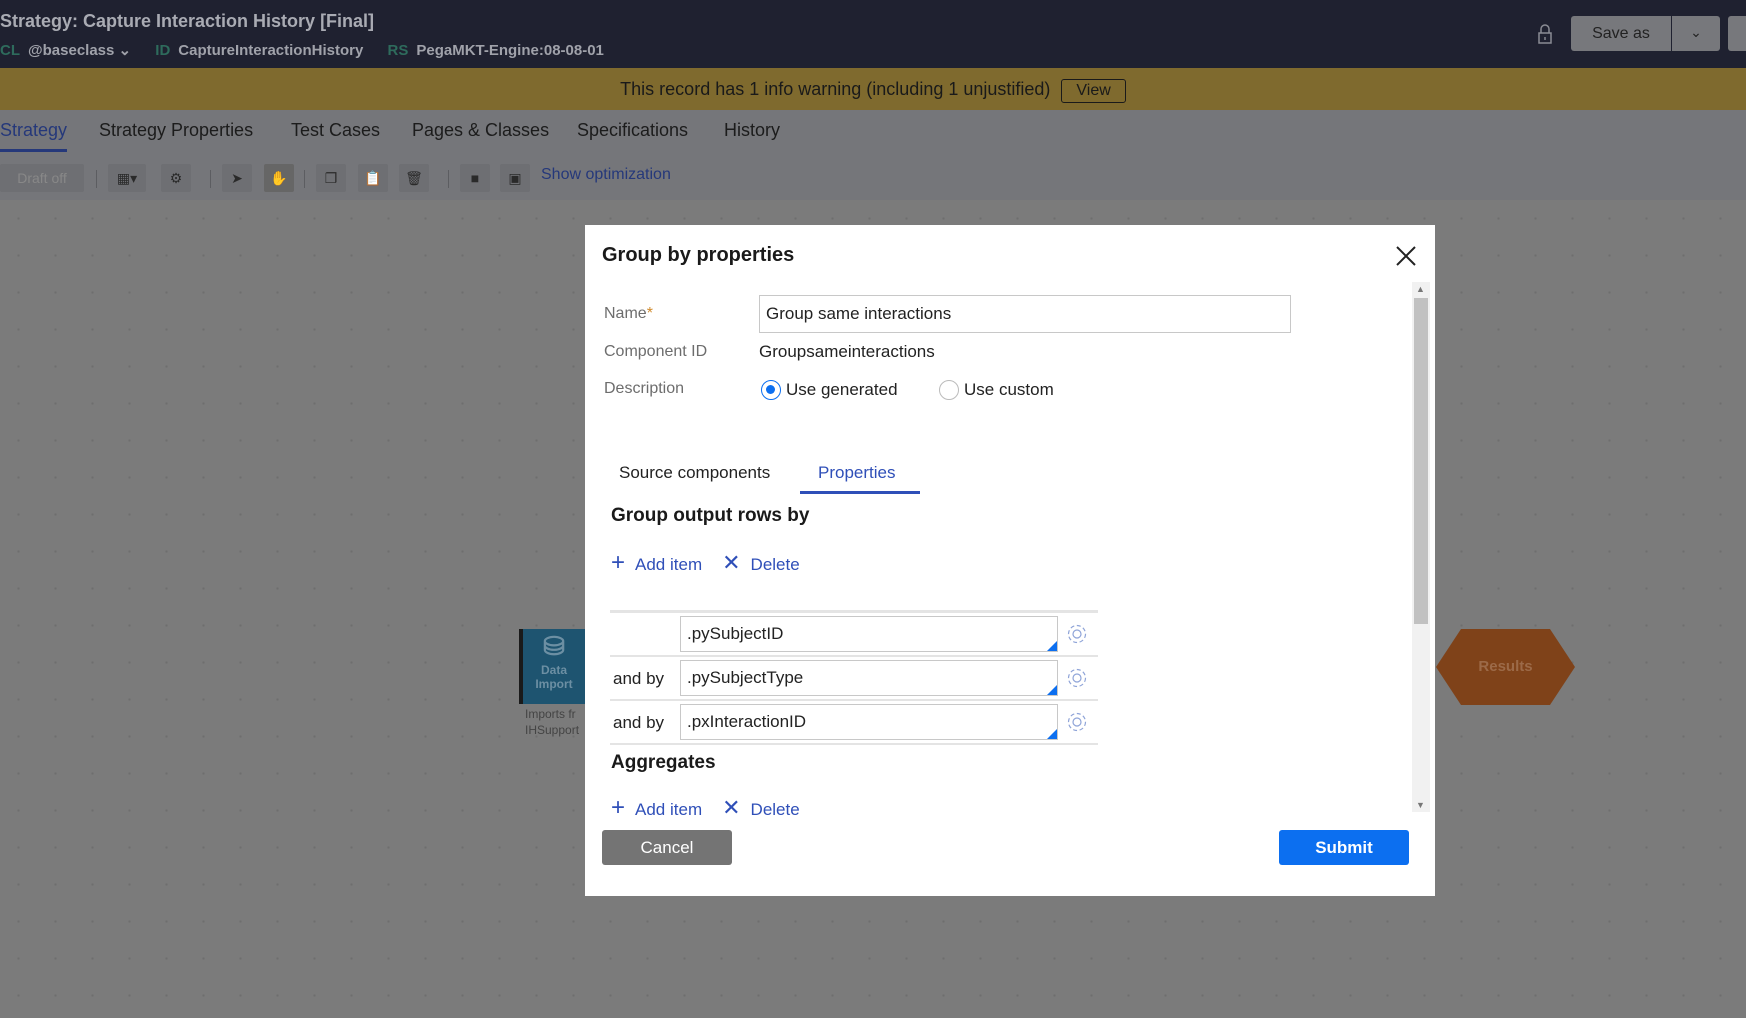  I want to click on component-id-value: Groupsameinteractions, so click(847, 351).